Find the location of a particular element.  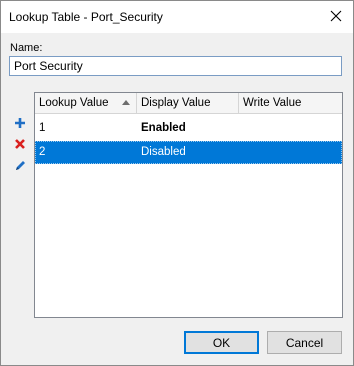

plus-icon is located at coordinates (20, 123).